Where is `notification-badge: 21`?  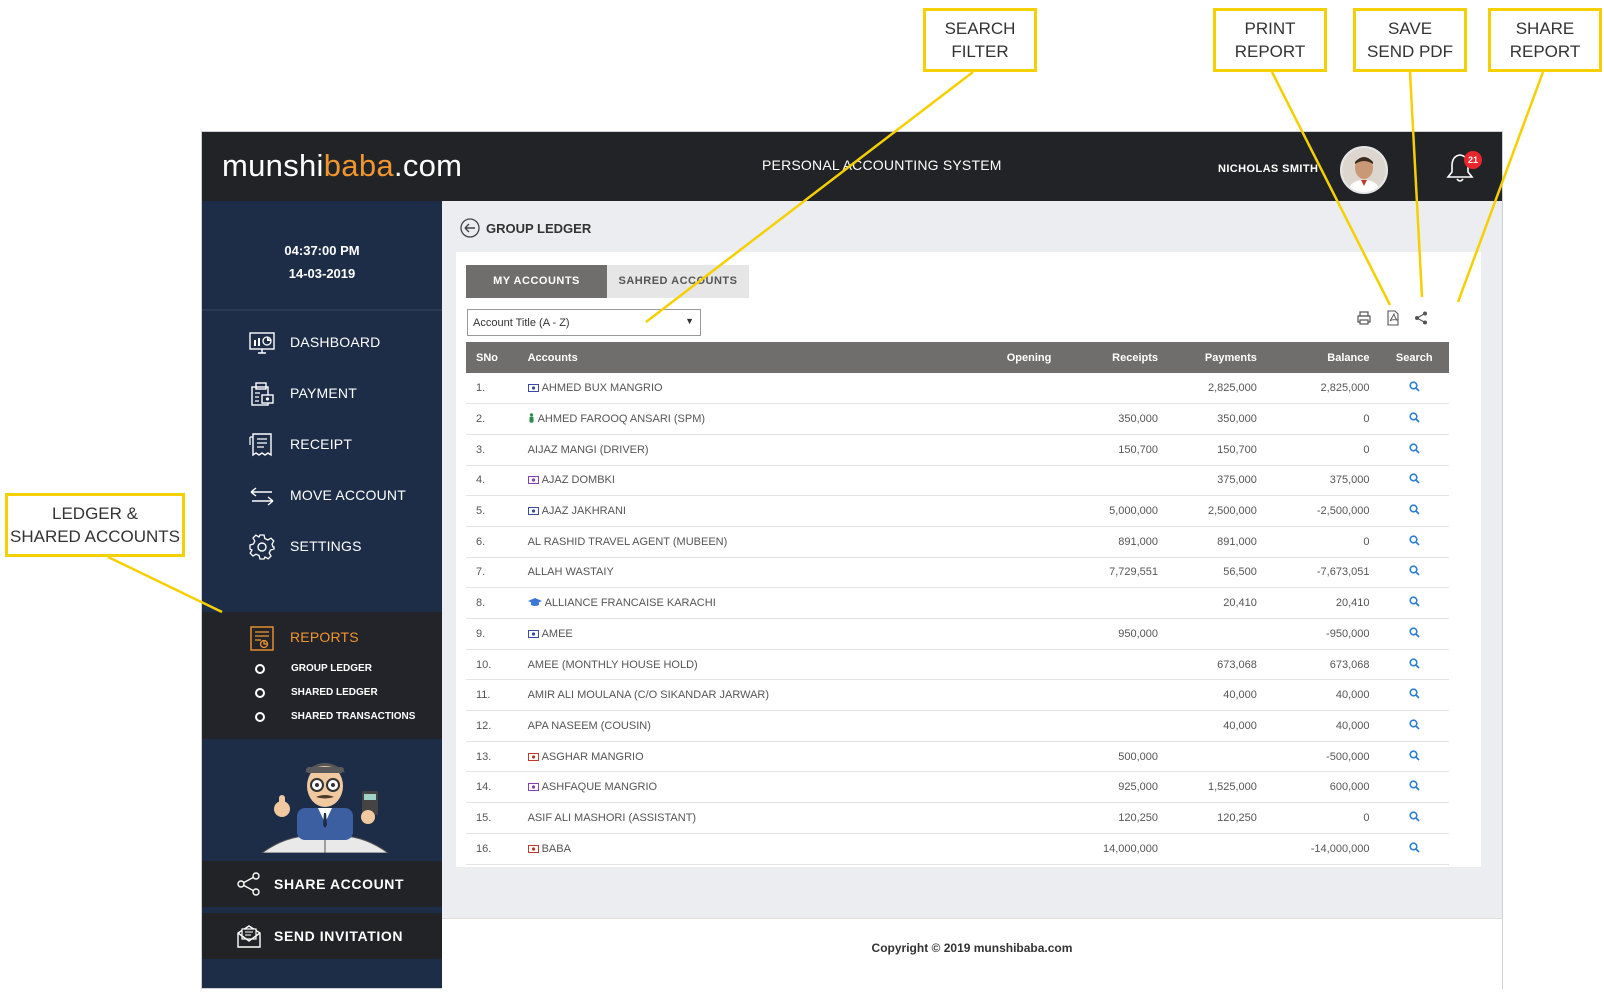 notification-badge: 21 is located at coordinates (1473, 160).